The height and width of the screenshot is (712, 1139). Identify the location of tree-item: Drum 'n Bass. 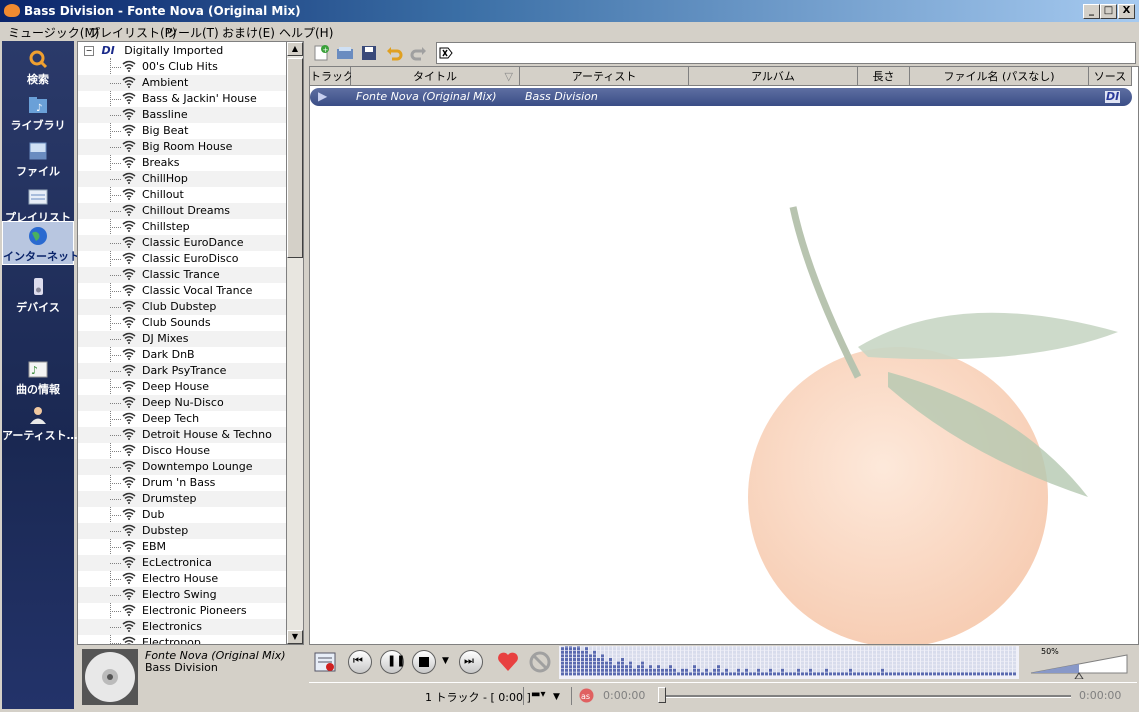
(182, 483).